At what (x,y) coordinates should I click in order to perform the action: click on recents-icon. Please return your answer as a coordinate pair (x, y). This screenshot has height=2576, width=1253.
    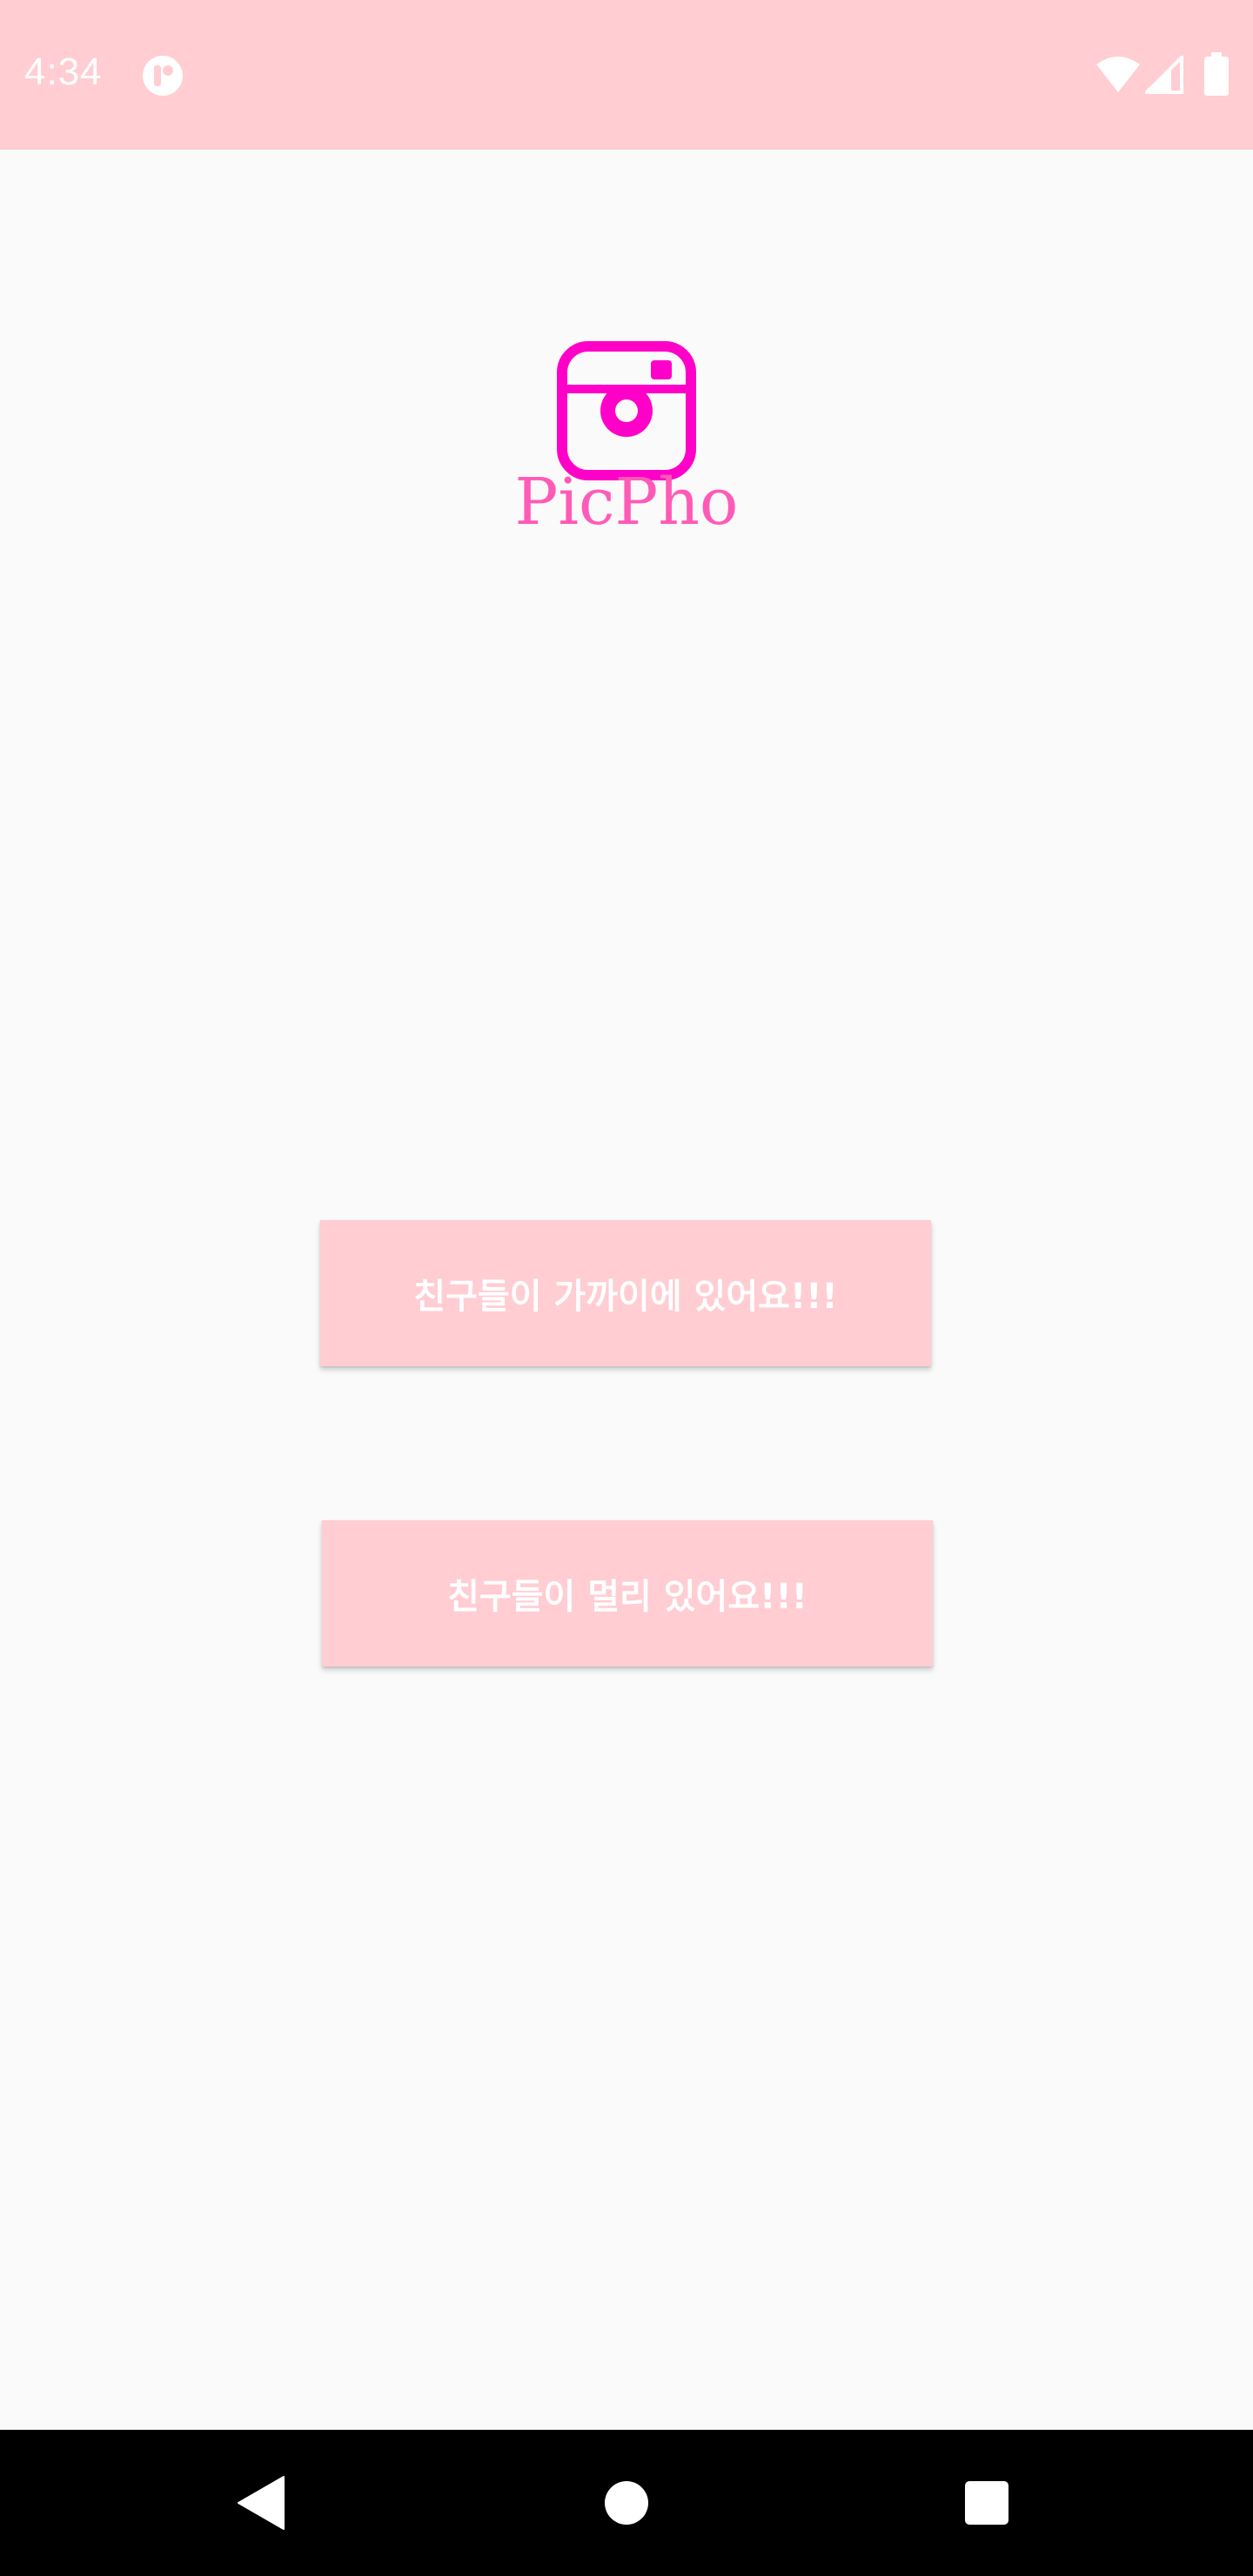
    Looking at the image, I should click on (986, 2503).